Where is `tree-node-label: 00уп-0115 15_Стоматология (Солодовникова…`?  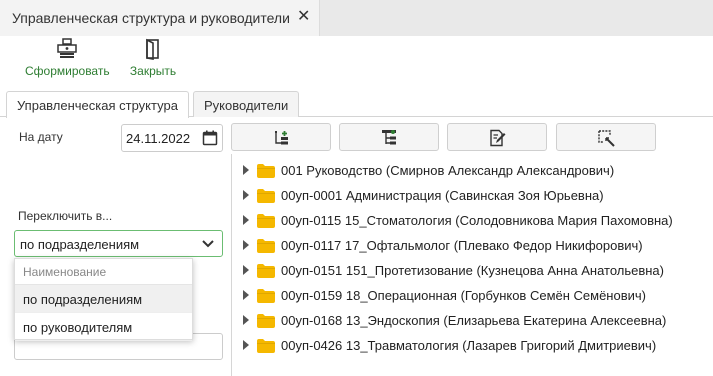
tree-node-label: 00уп-0115 15_Стоматология (Солодовникова… is located at coordinates (477, 220).